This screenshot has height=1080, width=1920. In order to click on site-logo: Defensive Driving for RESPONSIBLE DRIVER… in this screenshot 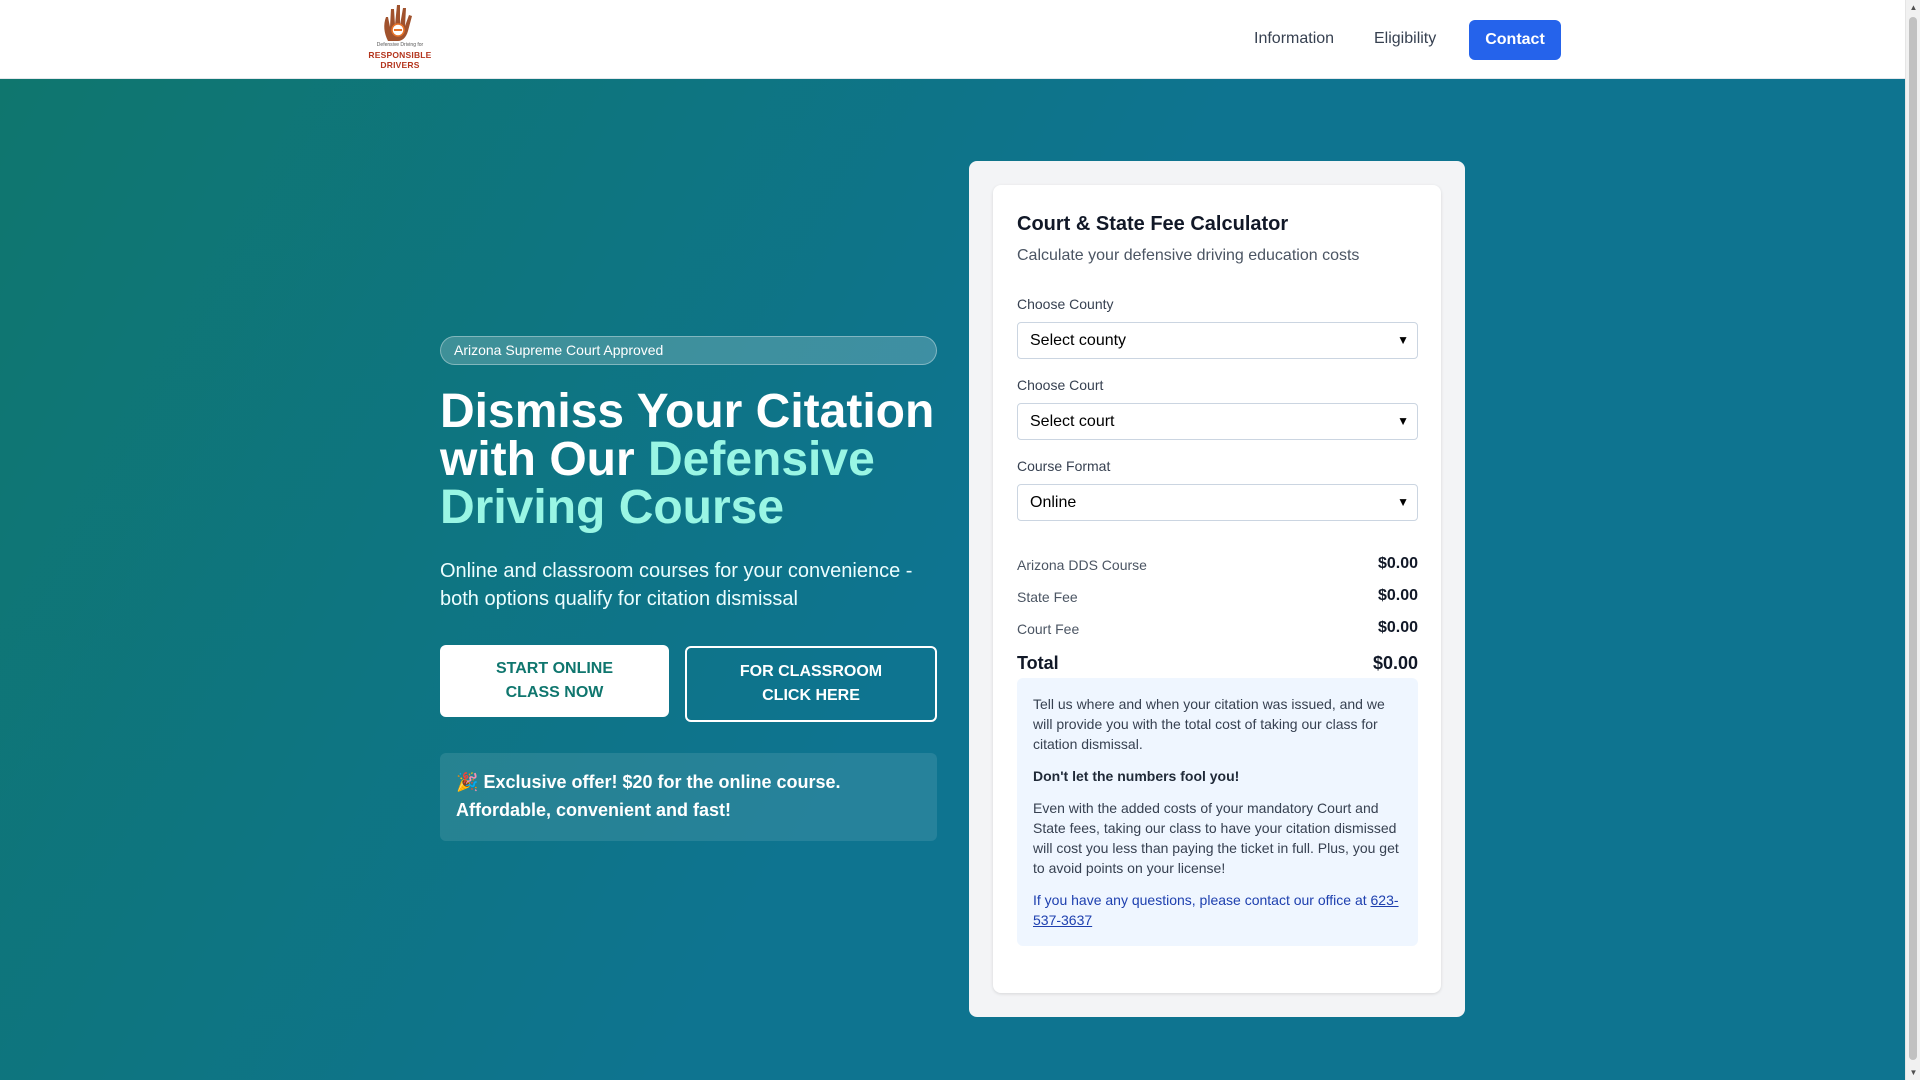, I will do `click(400, 36)`.